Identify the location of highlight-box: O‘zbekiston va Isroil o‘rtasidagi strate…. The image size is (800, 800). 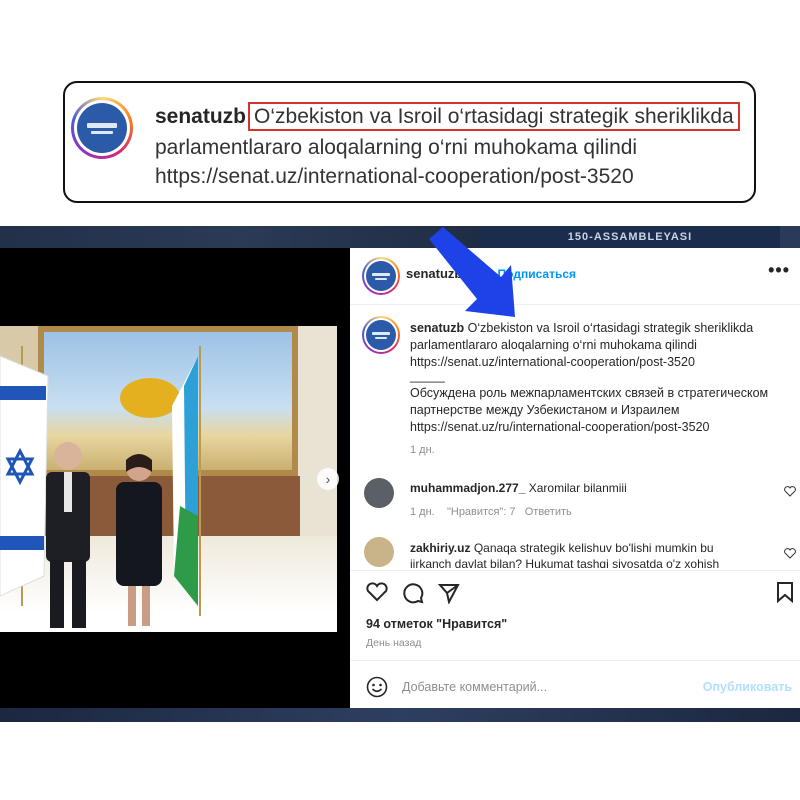
(494, 116).